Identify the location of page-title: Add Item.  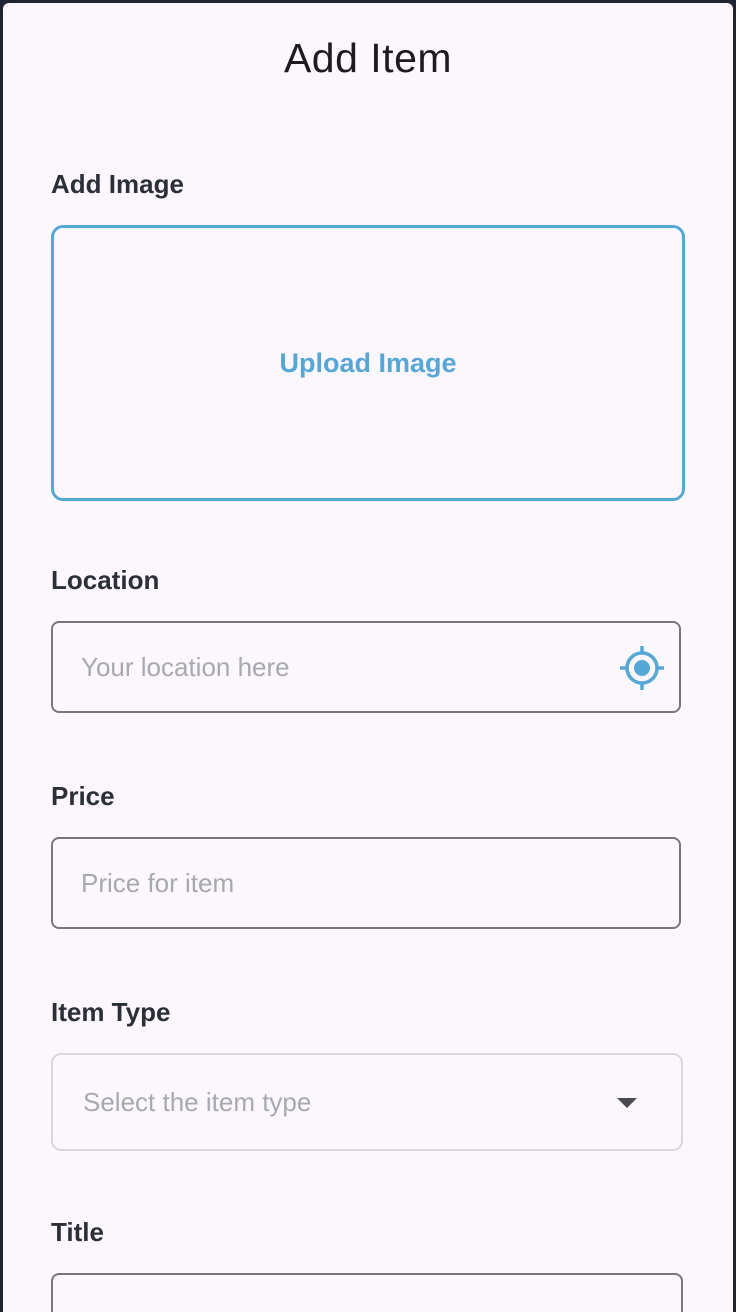
(368, 58).